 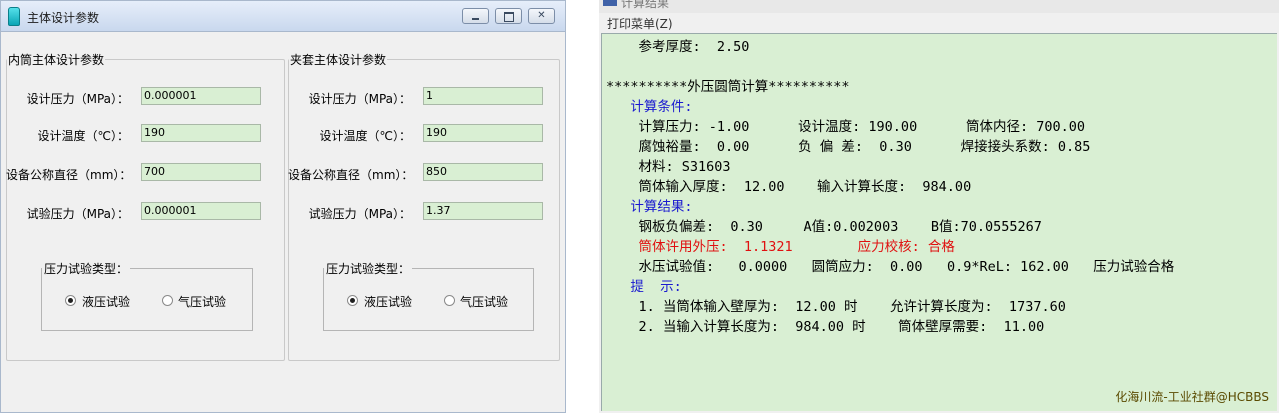 I want to click on result-line: **********外压圆筒计算**********, so click(x=728, y=87).